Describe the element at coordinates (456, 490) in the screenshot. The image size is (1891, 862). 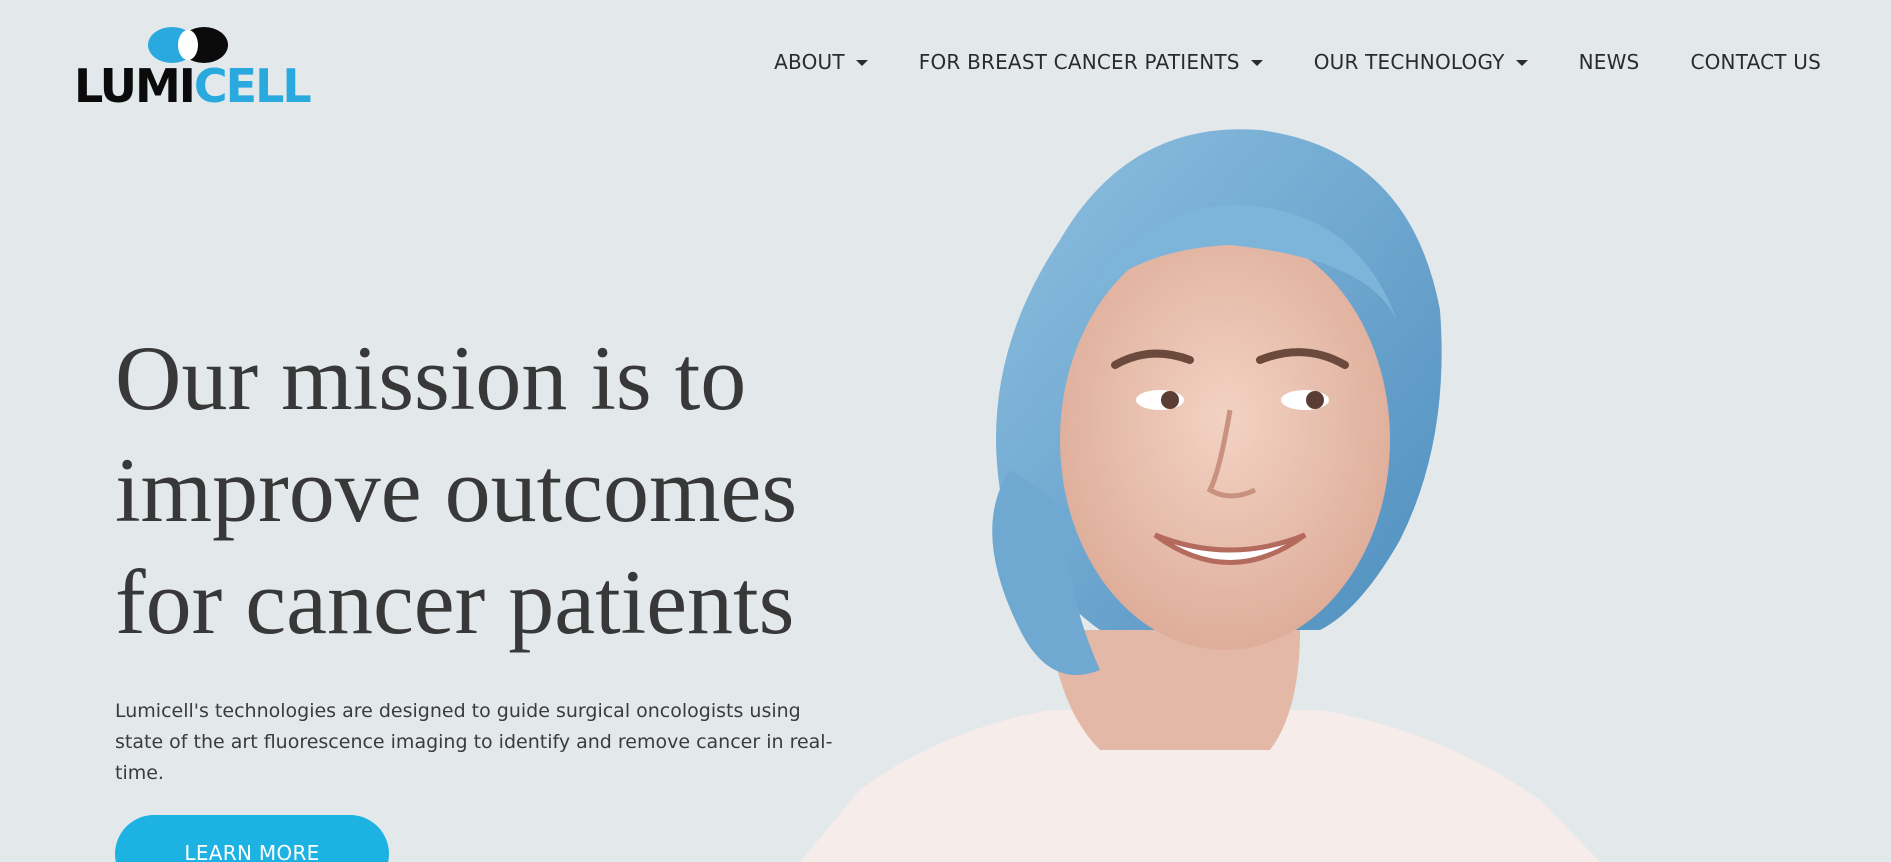
I see `hero-headline-line: improve outcomes` at that location.